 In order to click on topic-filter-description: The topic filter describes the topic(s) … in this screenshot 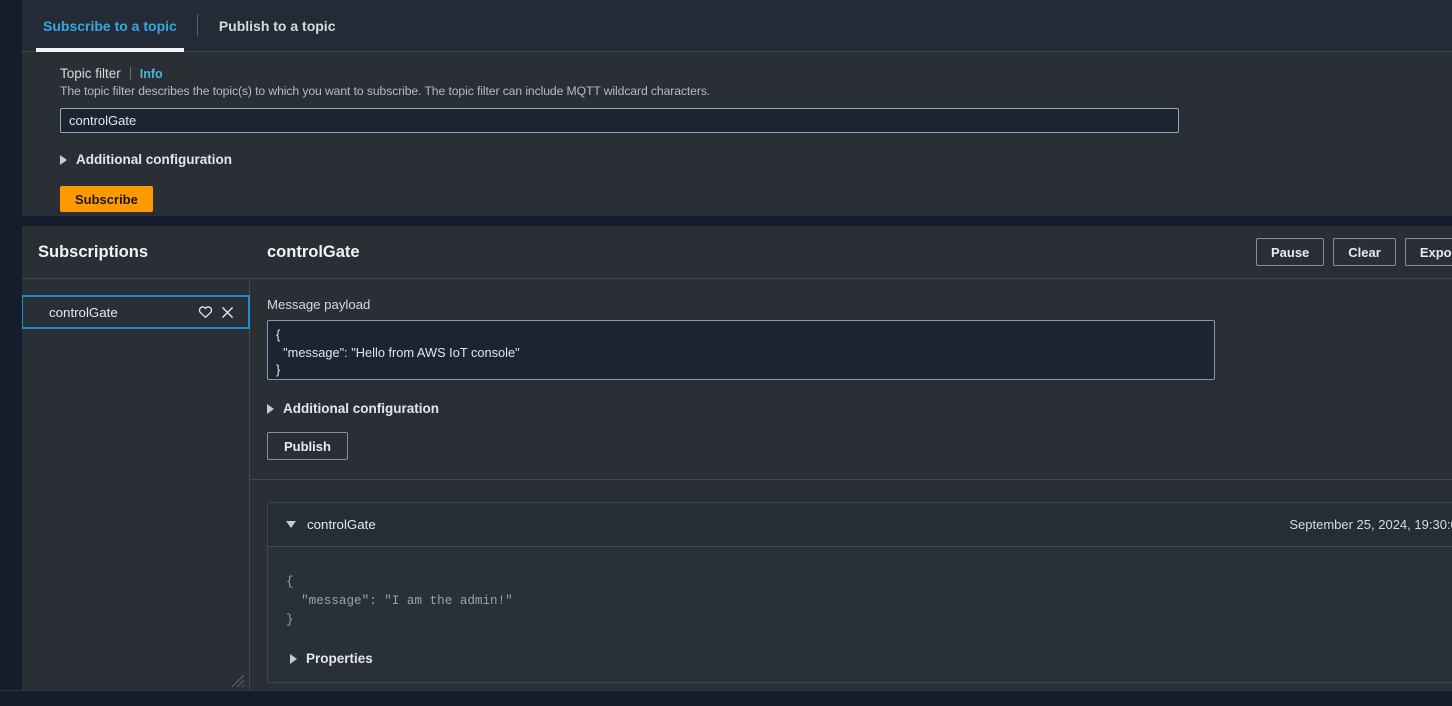, I will do `click(385, 91)`.